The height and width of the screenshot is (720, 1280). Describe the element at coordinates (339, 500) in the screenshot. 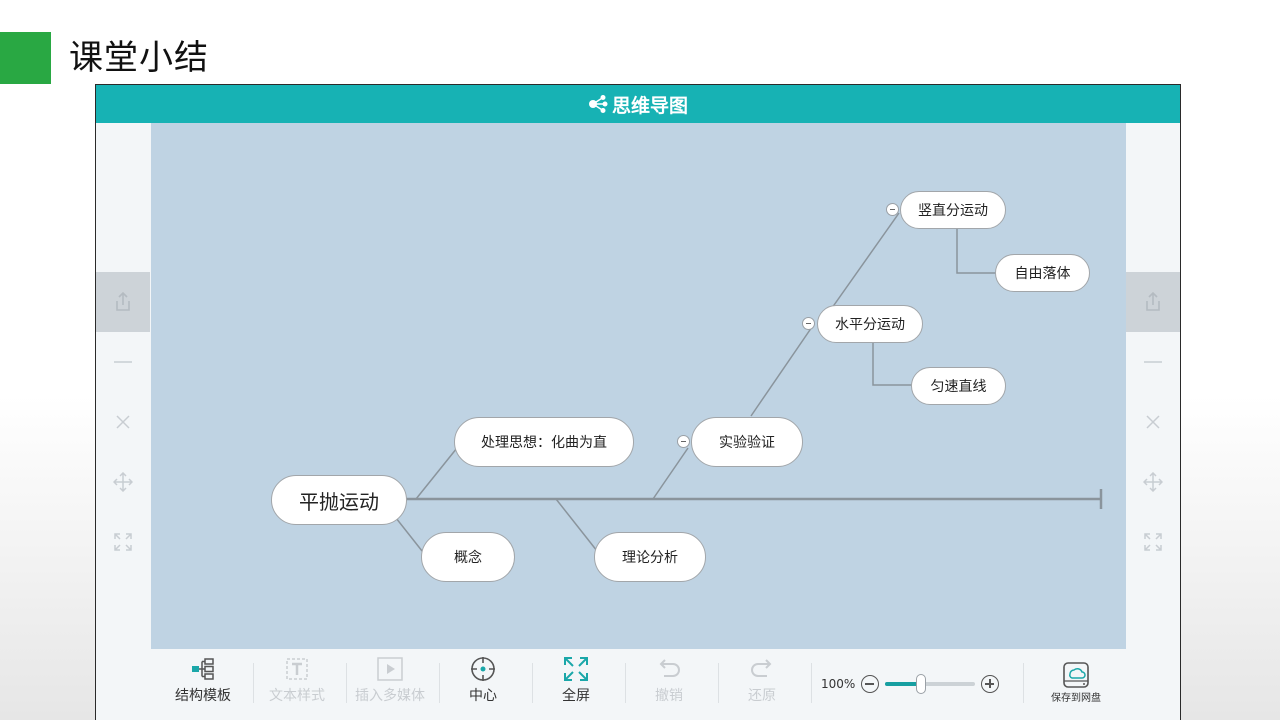

I see `mindmap-root-node: 平抛运动` at that location.